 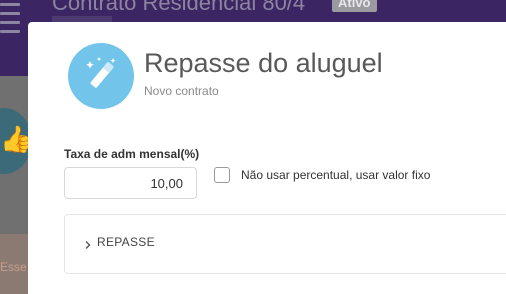 I want to click on repasse-section-toggle: REPASSE, so click(x=119, y=242).